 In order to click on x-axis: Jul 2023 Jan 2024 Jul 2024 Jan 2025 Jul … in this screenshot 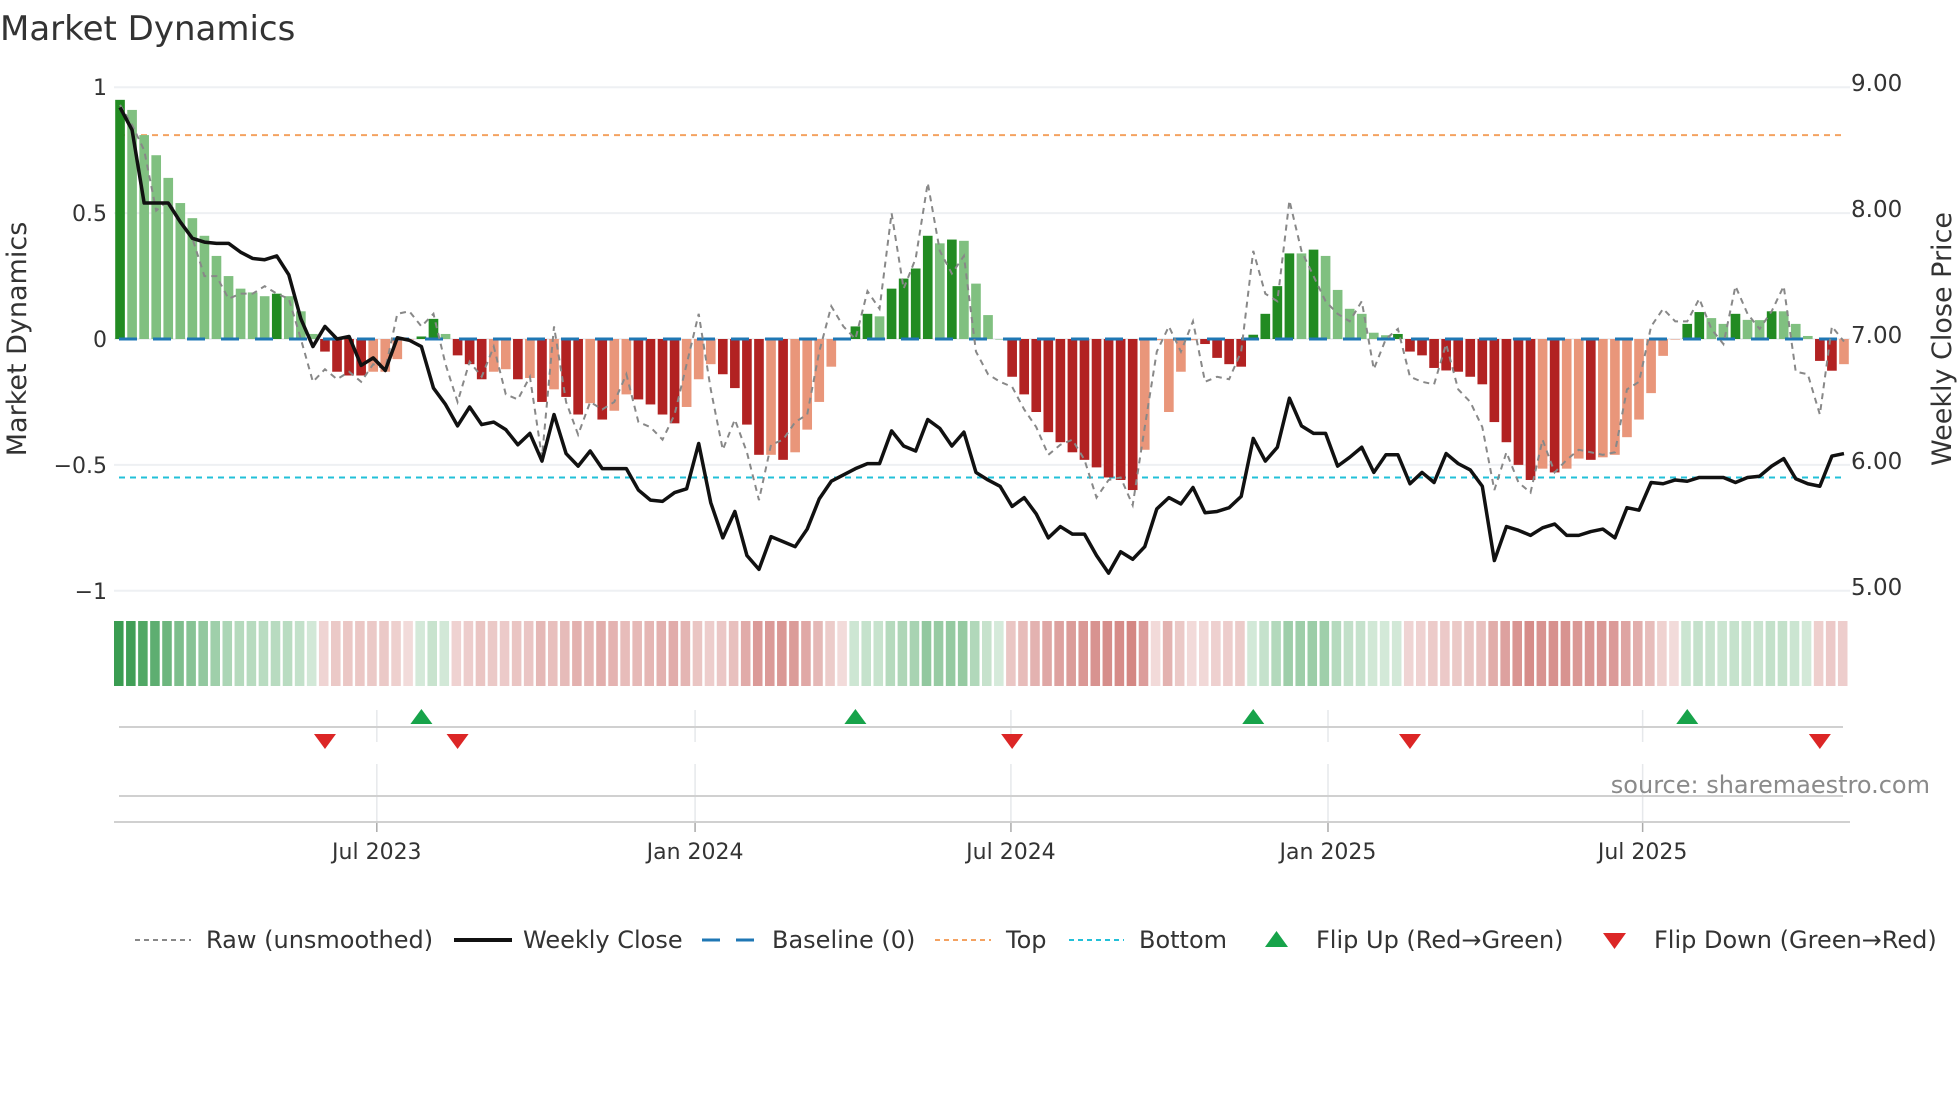, I will do `click(1008, 852)`.